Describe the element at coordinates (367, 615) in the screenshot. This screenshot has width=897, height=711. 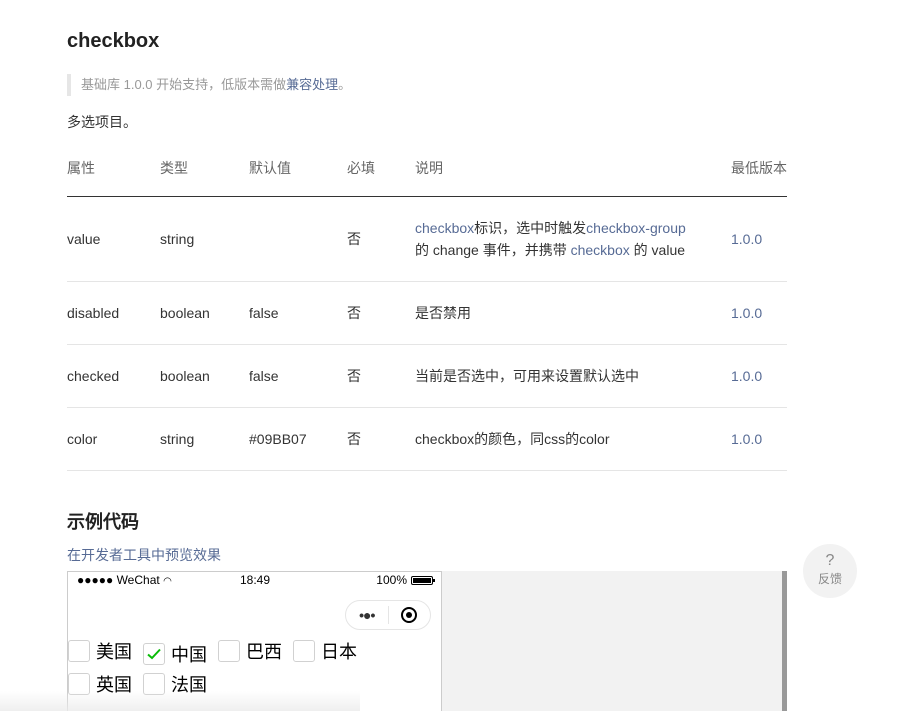
I see `more-icon: •●•` at that location.